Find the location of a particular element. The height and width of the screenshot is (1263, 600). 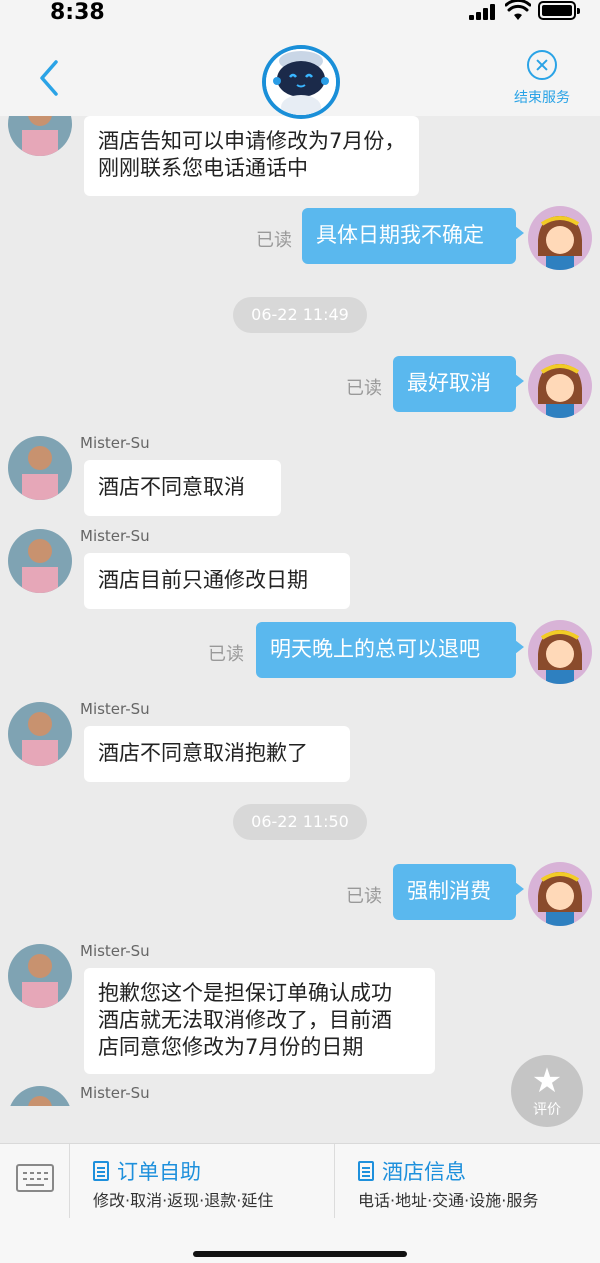

signal-icon is located at coordinates (484, 12).